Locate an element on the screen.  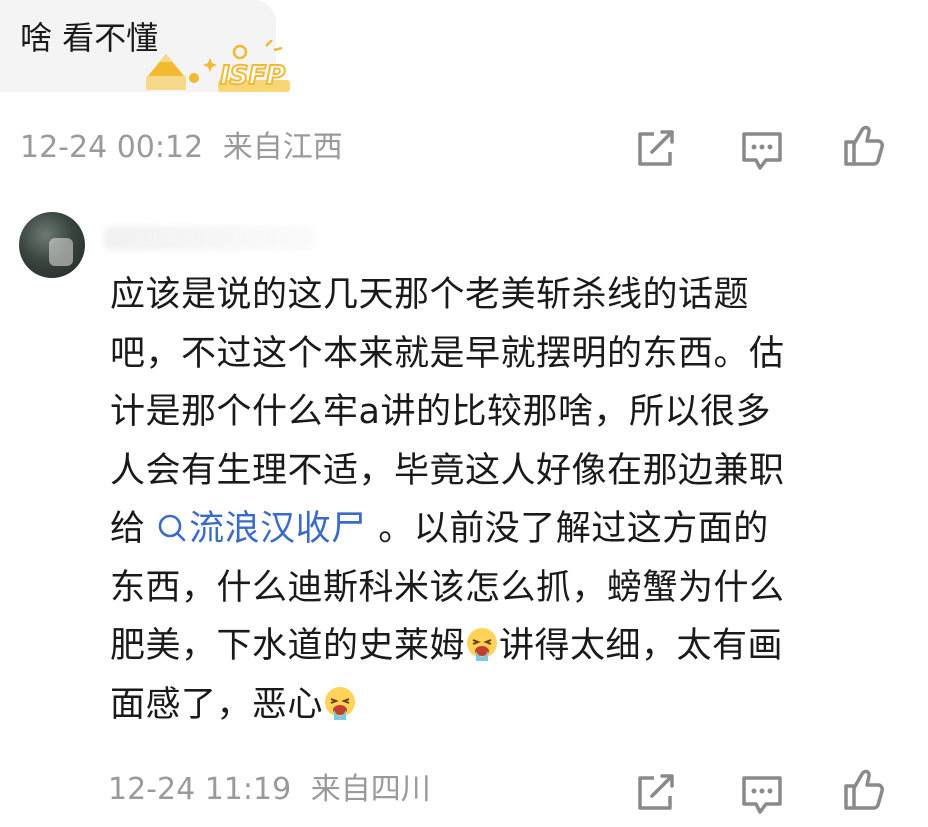
comment-line: 给 流浪汉收尸 。以前没了解过这方面的 is located at coordinates (510, 529).